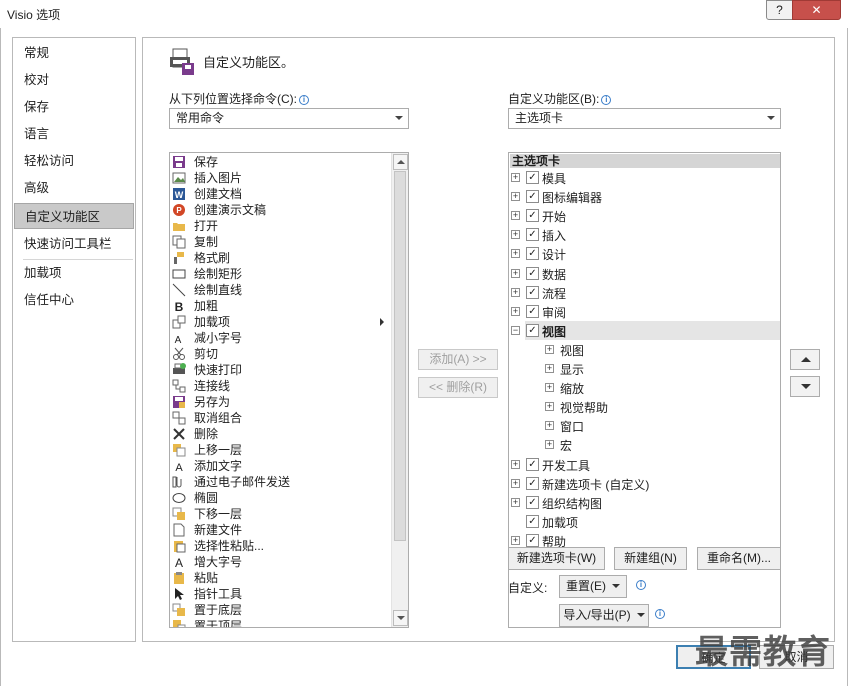  What do you see at coordinates (644, 253) in the screenshot?
I see `tree-item: + ✓ 设计` at bounding box center [644, 253].